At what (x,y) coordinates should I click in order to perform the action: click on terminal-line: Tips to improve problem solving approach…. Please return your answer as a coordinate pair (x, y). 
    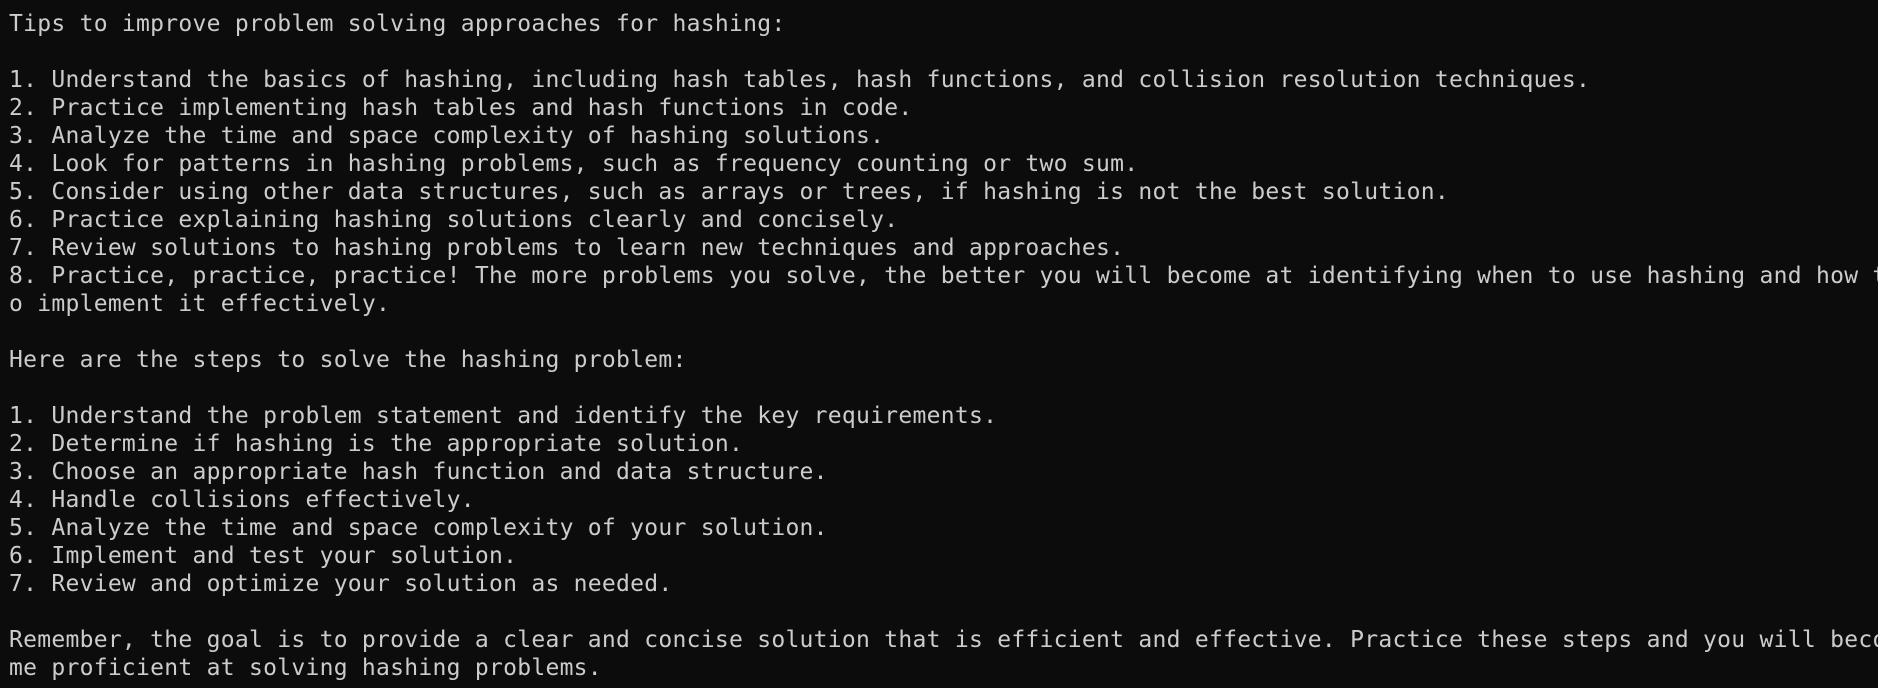
    Looking at the image, I should click on (397, 24).